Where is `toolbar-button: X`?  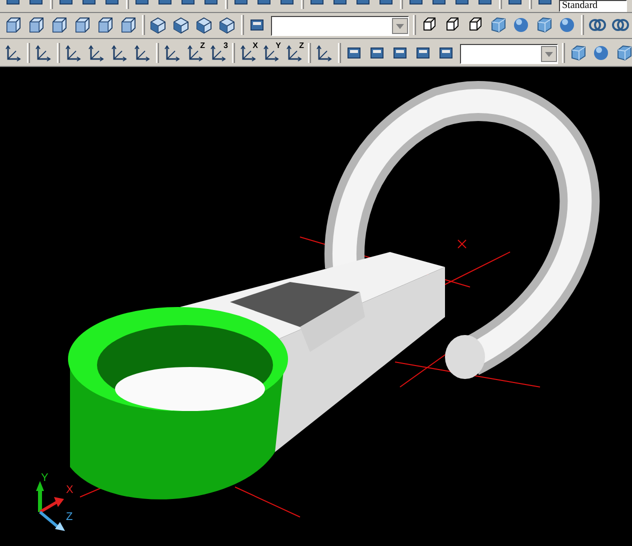 toolbar-button: X is located at coordinates (248, 53).